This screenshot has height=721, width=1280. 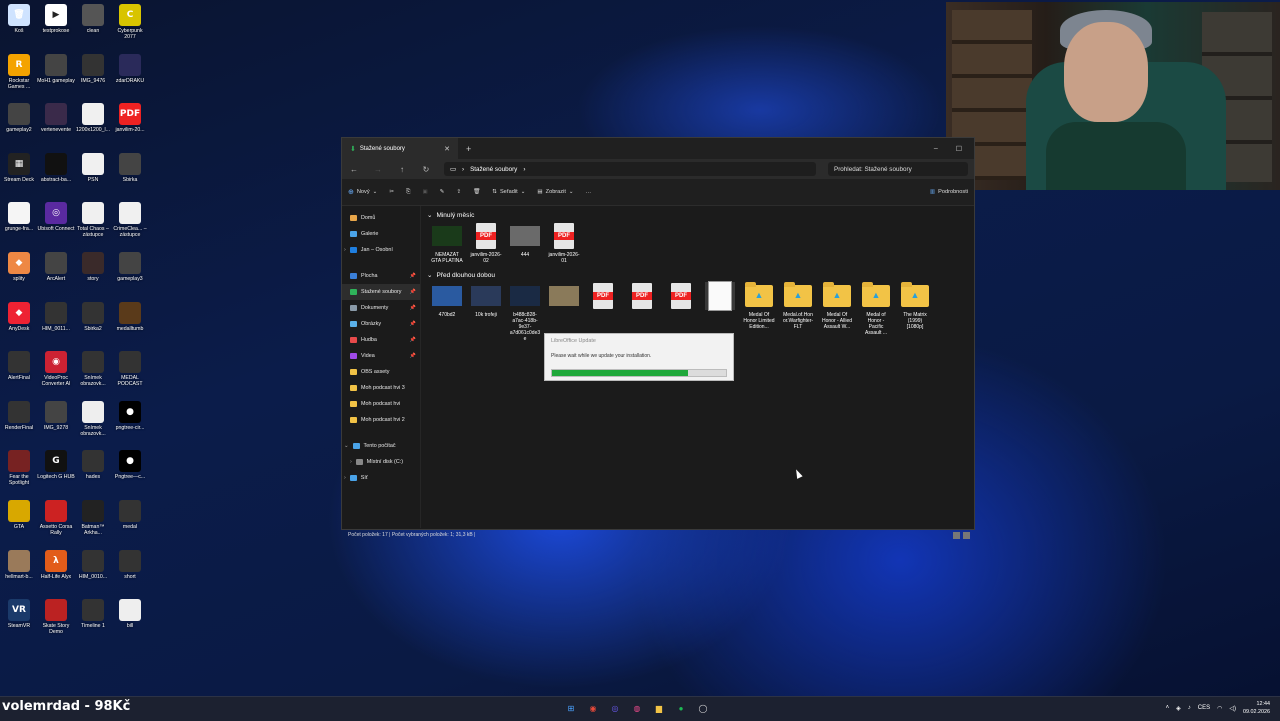 What do you see at coordinates (936, 149) in the screenshot?
I see `minimize-icon: –` at bounding box center [936, 149].